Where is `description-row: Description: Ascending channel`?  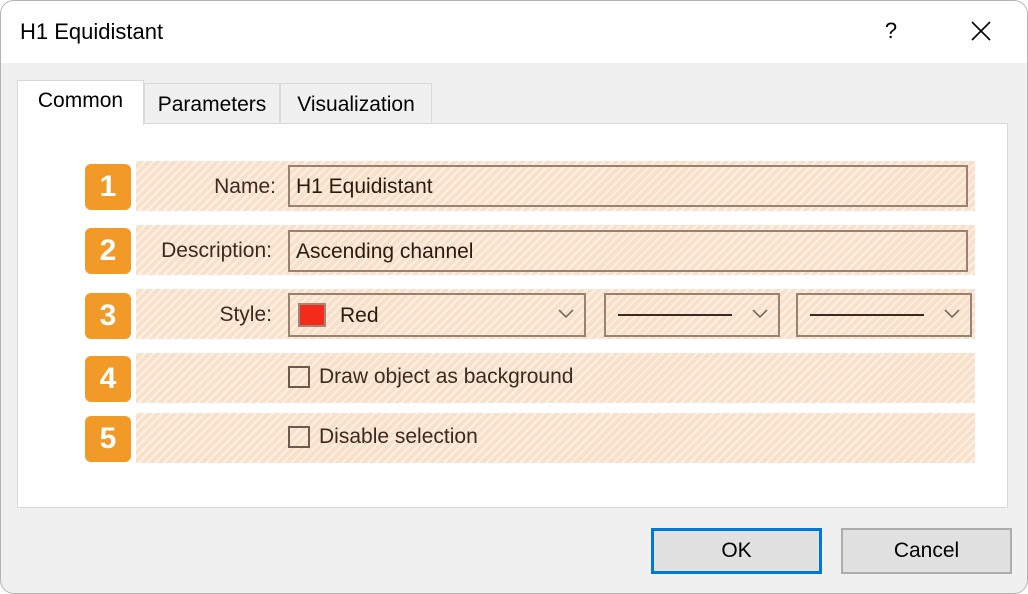 description-row: Description: Ascending channel is located at coordinates (555, 250).